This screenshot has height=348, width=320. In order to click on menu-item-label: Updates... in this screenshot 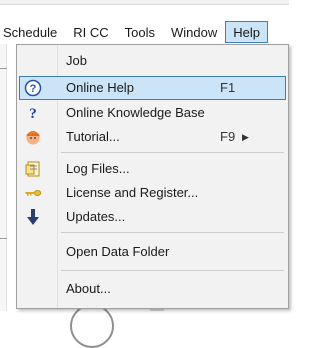, I will do `click(96, 216)`.